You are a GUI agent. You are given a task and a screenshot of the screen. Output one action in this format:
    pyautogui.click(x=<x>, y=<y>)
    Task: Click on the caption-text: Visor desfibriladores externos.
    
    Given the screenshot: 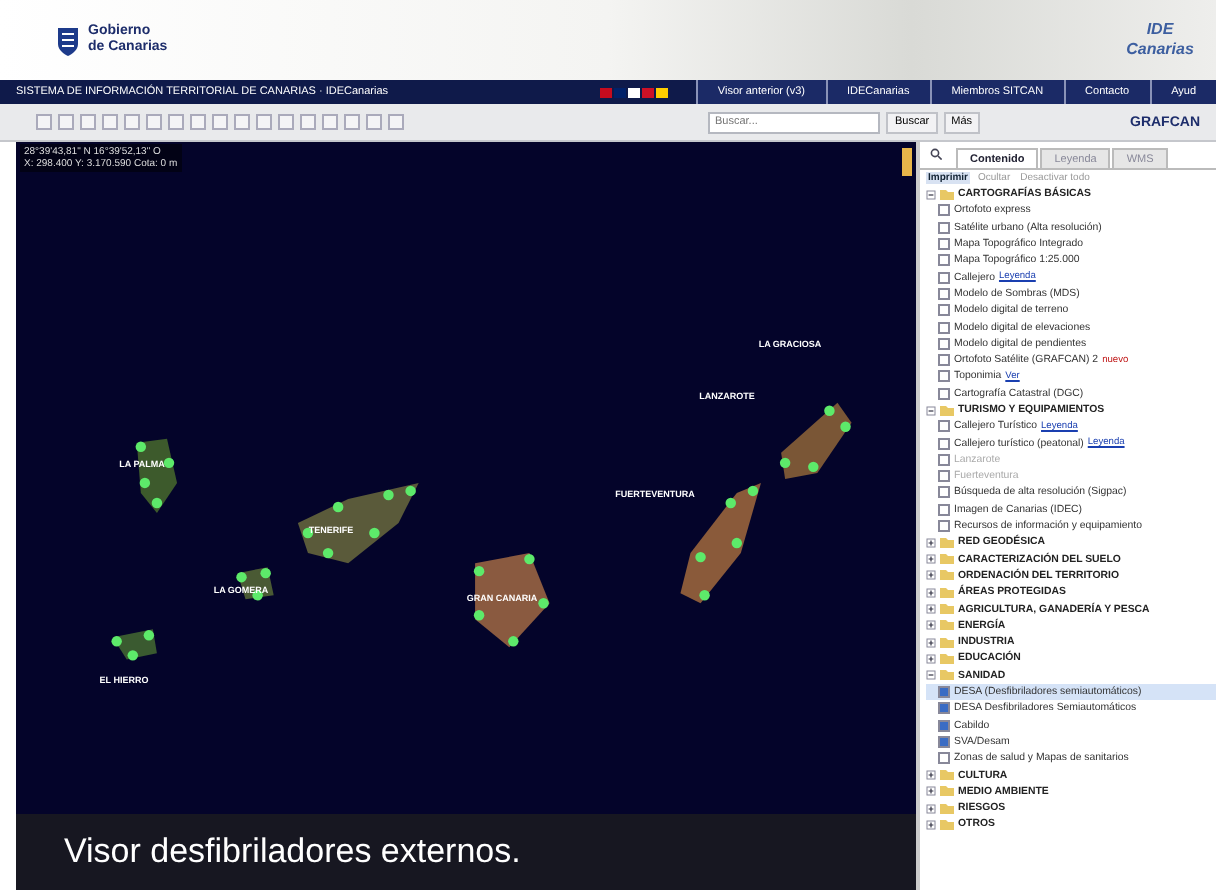 What is the action you would take?
    pyautogui.click(x=292, y=852)
    